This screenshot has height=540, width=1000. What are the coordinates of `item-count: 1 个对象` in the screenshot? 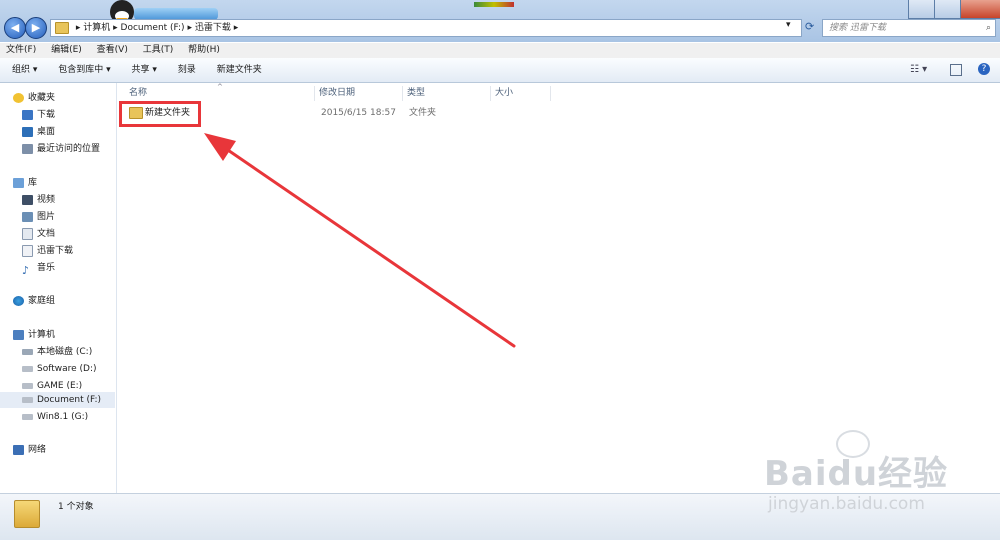 It's located at (76, 507).